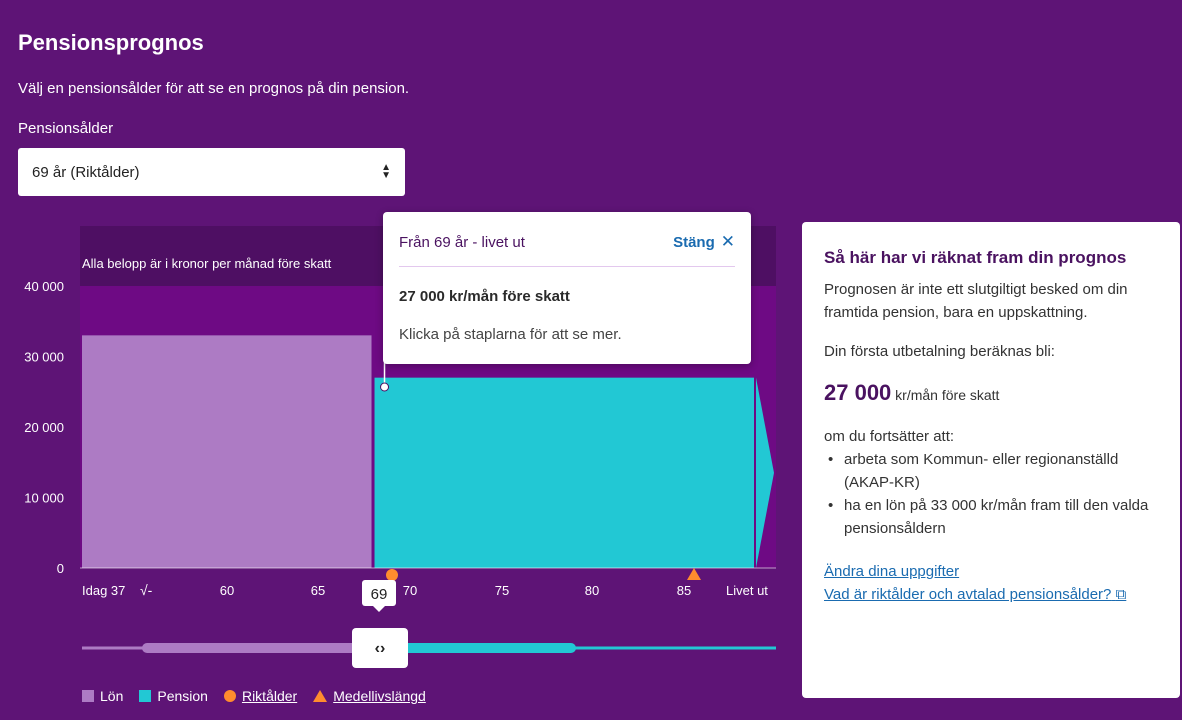 This screenshot has height=720, width=1182. What do you see at coordinates (564, 472) in the screenshot?
I see `bar-pension` at bounding box center [564, 472].